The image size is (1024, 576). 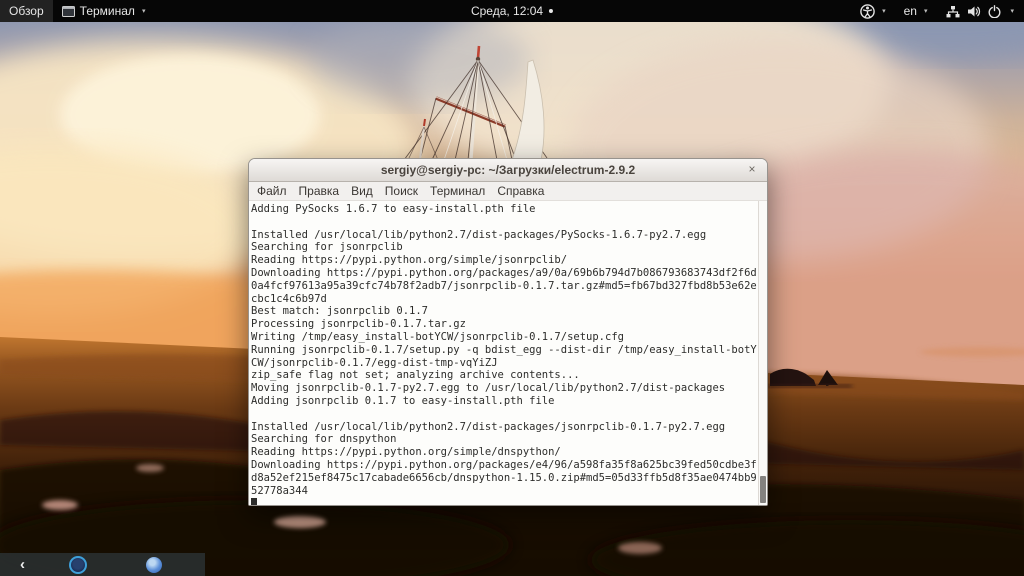 I want to click on terminal-scrollbar, so click(x=762, y=353).